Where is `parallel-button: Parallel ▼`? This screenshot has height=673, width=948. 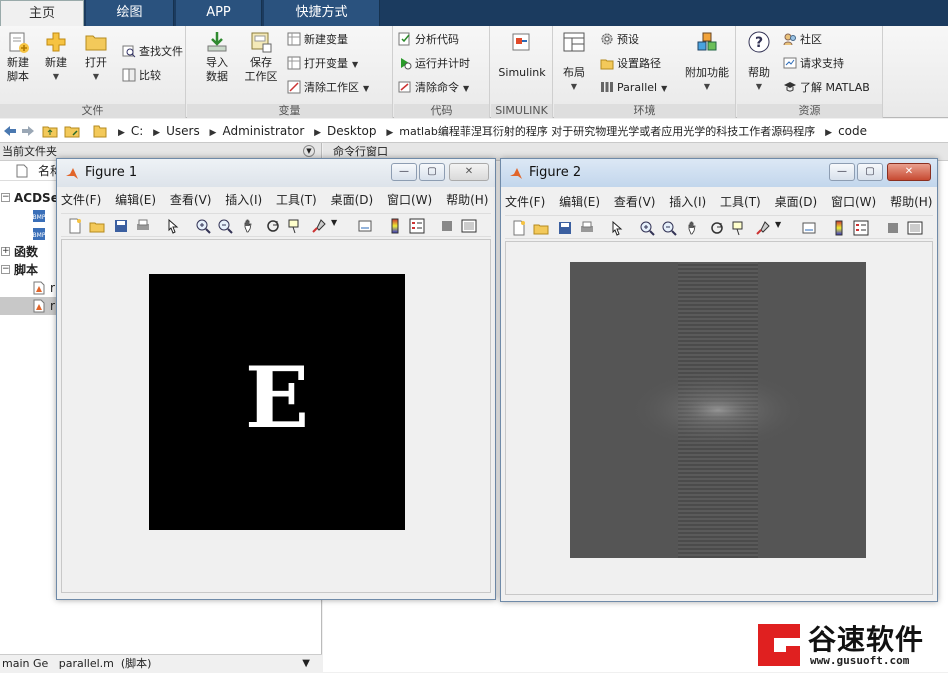 parallel-button: Parallel ▼ is located at coordinates (633, 88).